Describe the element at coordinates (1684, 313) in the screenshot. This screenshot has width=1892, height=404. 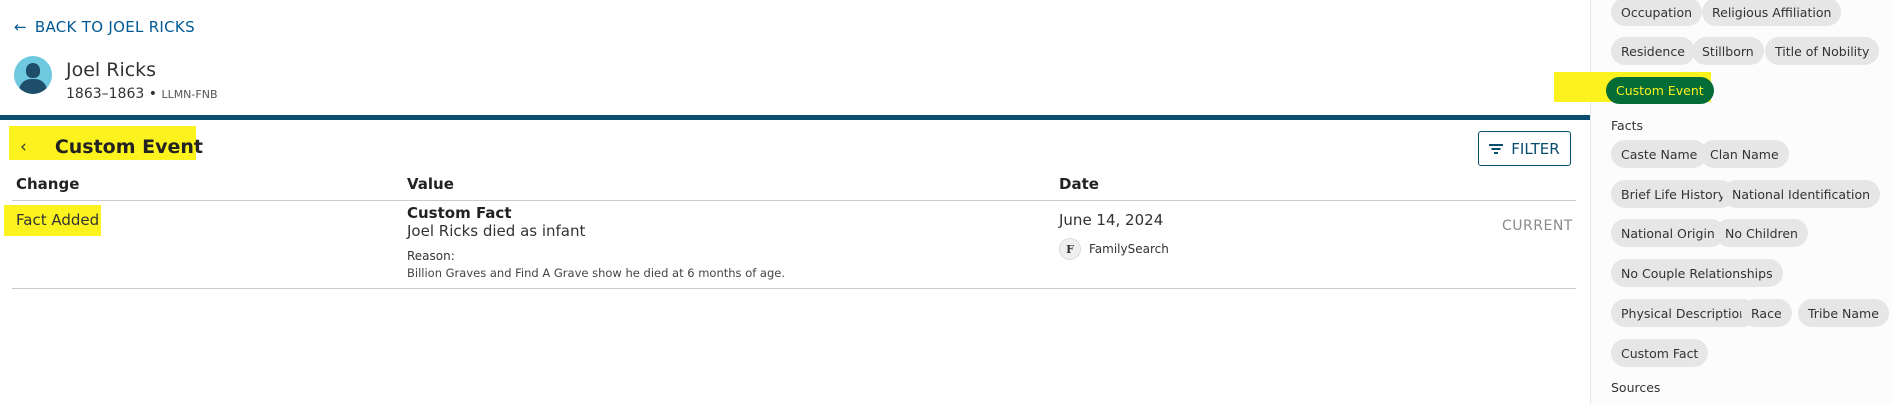
I see `chip-physical-description: Physical Description` at that location.